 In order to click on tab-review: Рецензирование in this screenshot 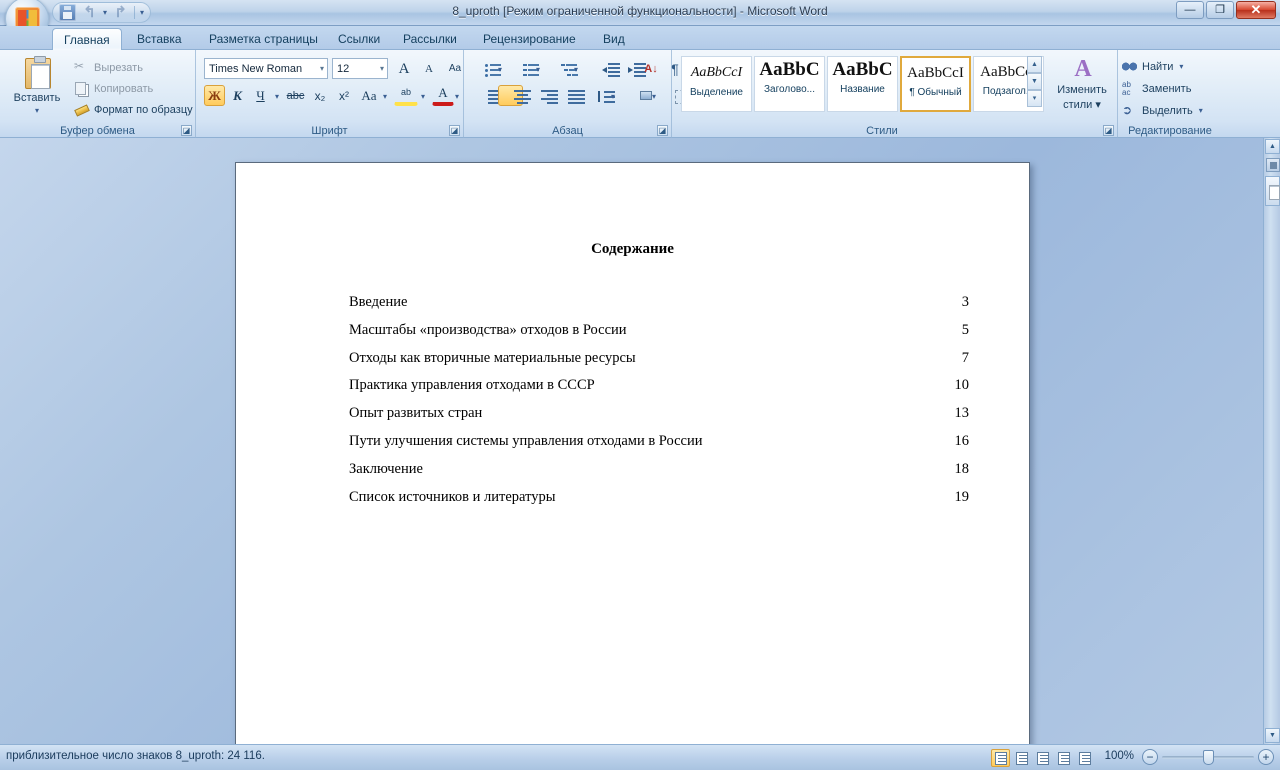, I will do `click(529, 39)`.